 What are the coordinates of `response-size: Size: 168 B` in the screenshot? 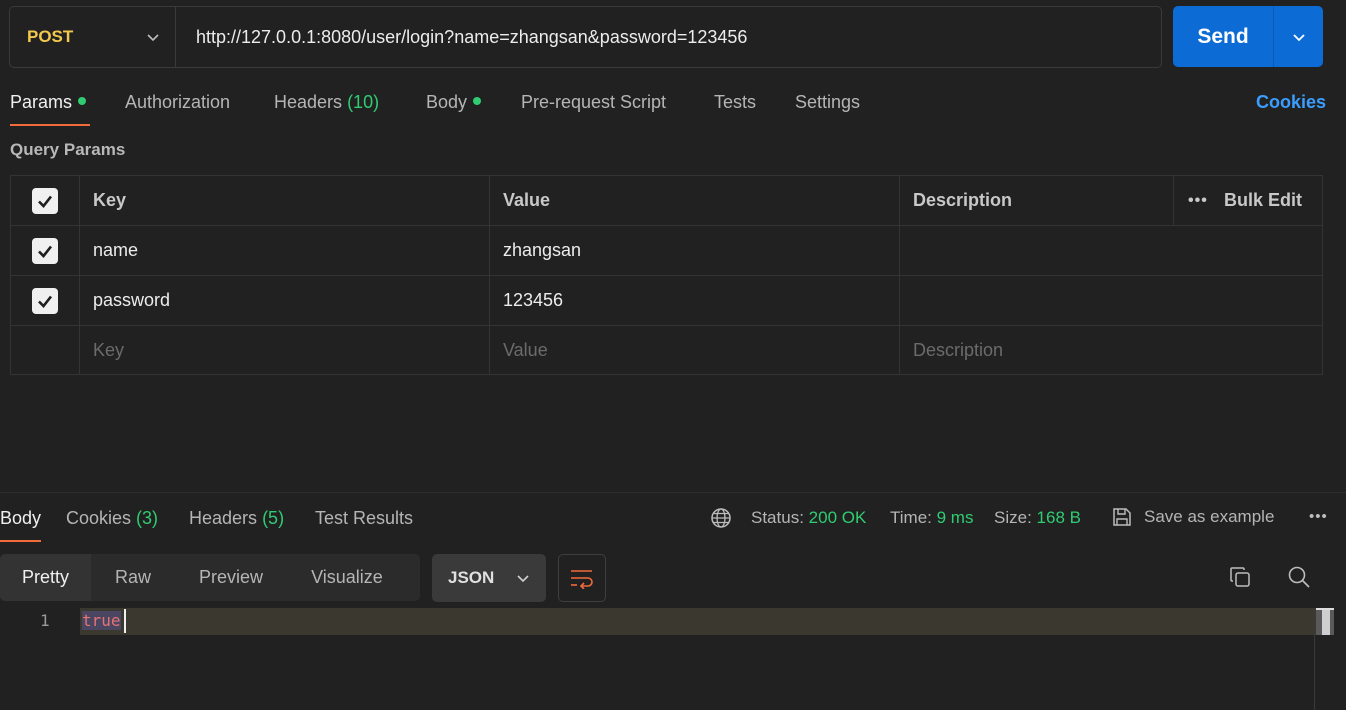 It's located at (1037, 517).